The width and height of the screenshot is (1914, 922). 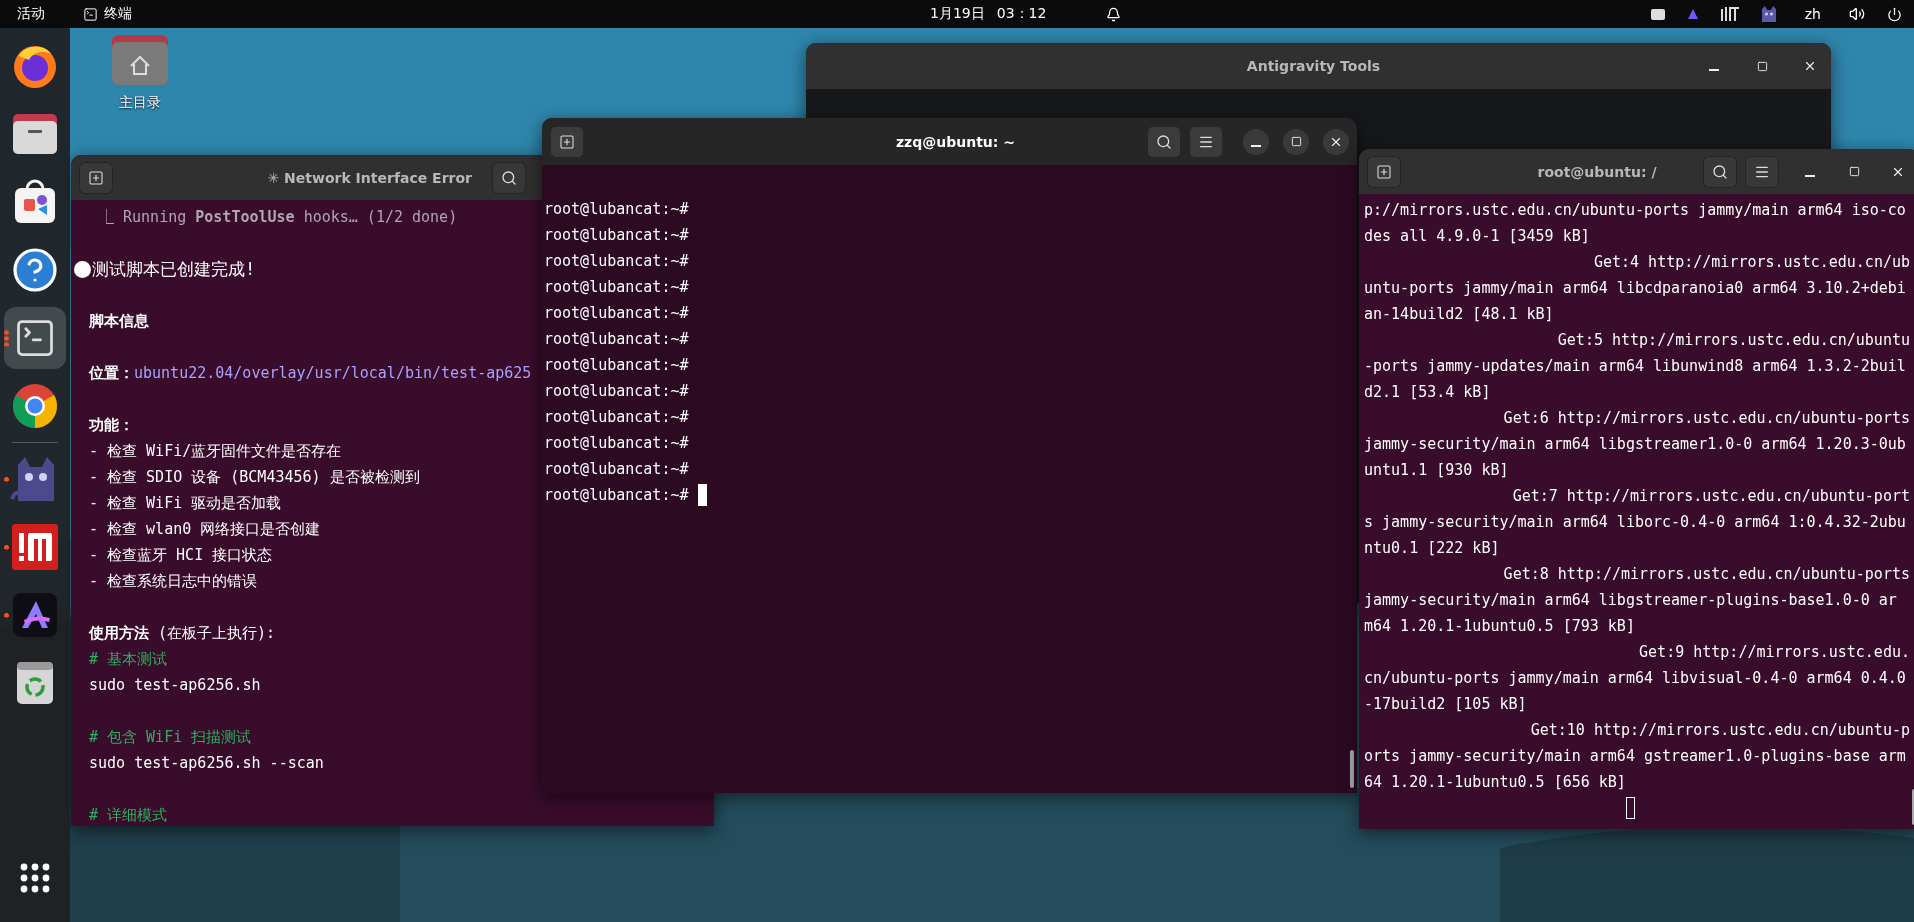 What do you see at coordinates (35, 683) in the screenshot?
I see `trash-icon` at bounding box center [35, 683].